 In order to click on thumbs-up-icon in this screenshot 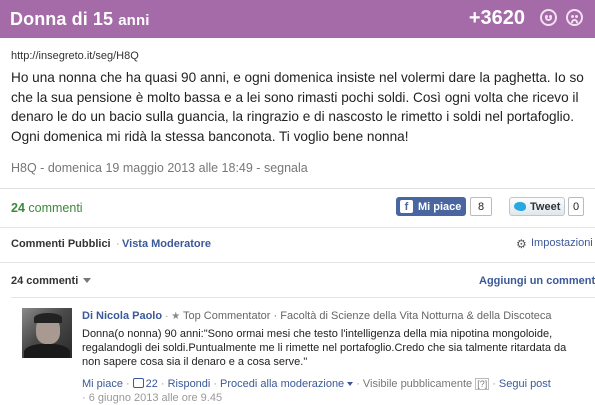, I will do `click(138, 383)`.